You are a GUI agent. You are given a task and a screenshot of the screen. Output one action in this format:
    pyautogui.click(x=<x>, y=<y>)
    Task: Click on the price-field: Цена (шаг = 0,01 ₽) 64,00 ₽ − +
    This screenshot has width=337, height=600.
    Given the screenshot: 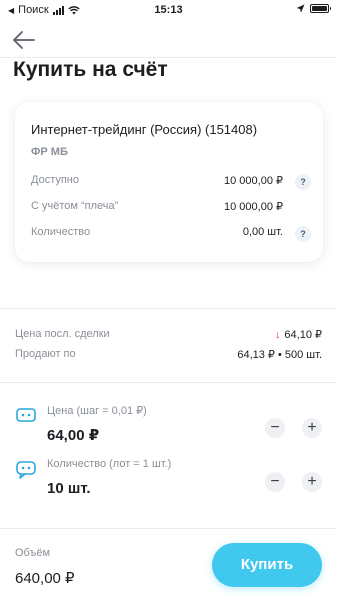 What is the action you would take?
    pyautogui.click(x=168, y=427)
    